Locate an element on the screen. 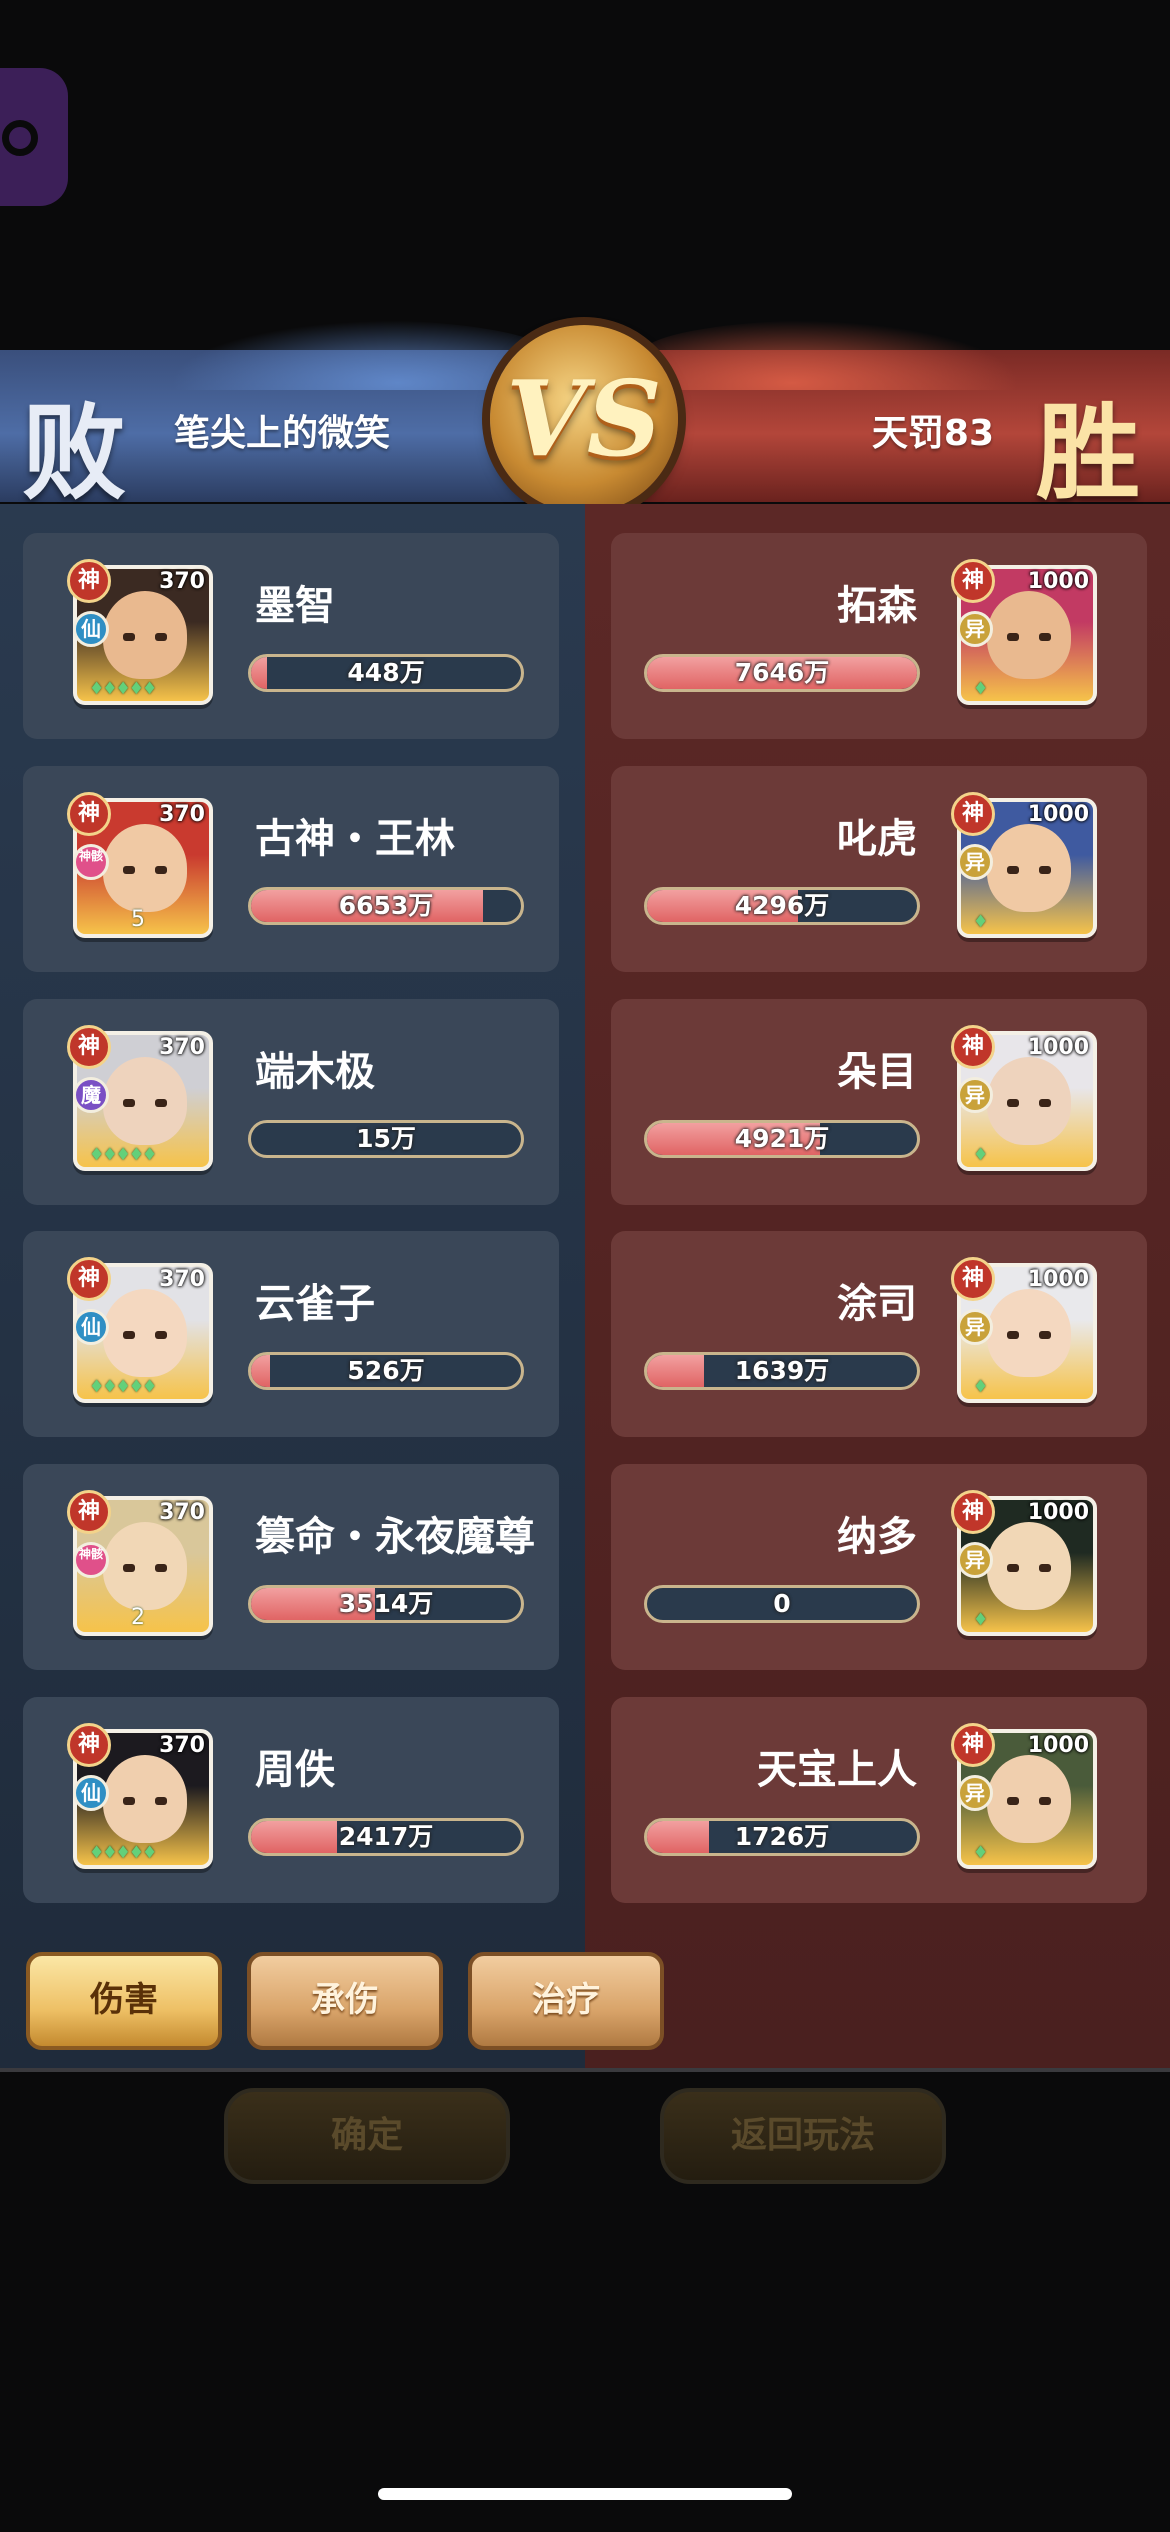 The height and width of the screenshot is (2532, 1170). damage-bar: 4921万 is located at coordinates (782, 1139).